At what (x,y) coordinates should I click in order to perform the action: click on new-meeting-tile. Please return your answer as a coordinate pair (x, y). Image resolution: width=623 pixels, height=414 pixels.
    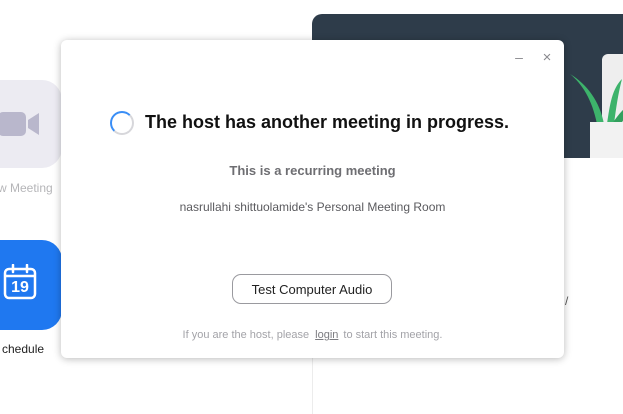
    Looking at the image, I should click on (31, 124).